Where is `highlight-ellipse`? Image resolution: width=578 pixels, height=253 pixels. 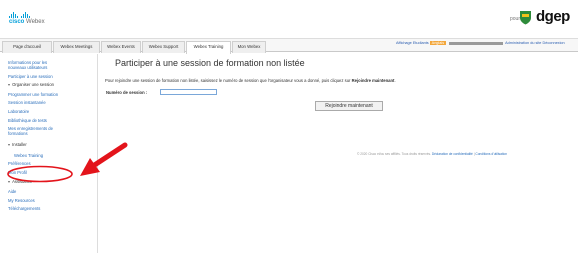
highlight-ellipse is located at coordinates (40, 174).